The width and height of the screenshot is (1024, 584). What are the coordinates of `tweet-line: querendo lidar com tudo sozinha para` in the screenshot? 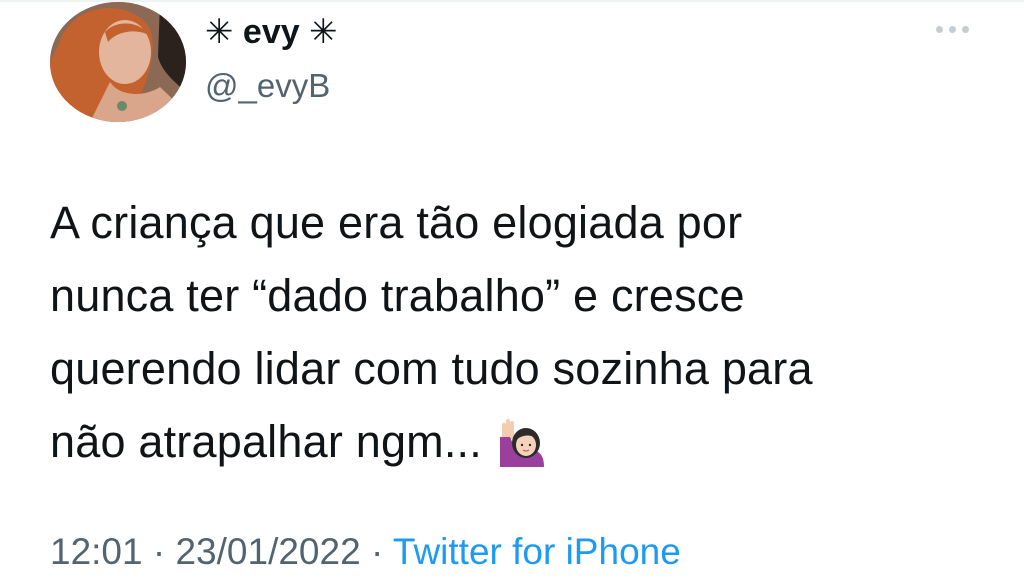 It's located at (431, 368).